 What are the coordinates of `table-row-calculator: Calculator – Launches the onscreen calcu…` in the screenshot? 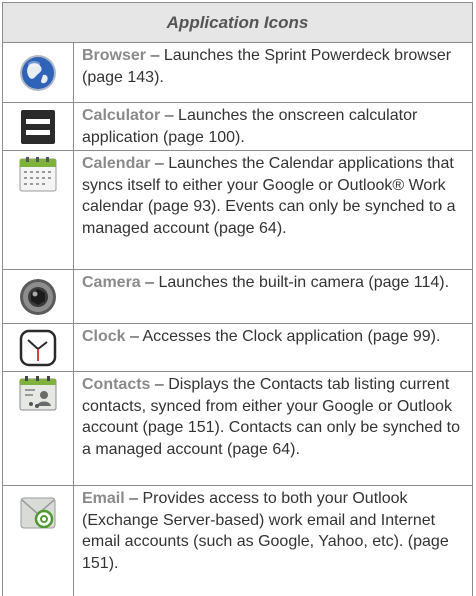 It's located at (237, 127).